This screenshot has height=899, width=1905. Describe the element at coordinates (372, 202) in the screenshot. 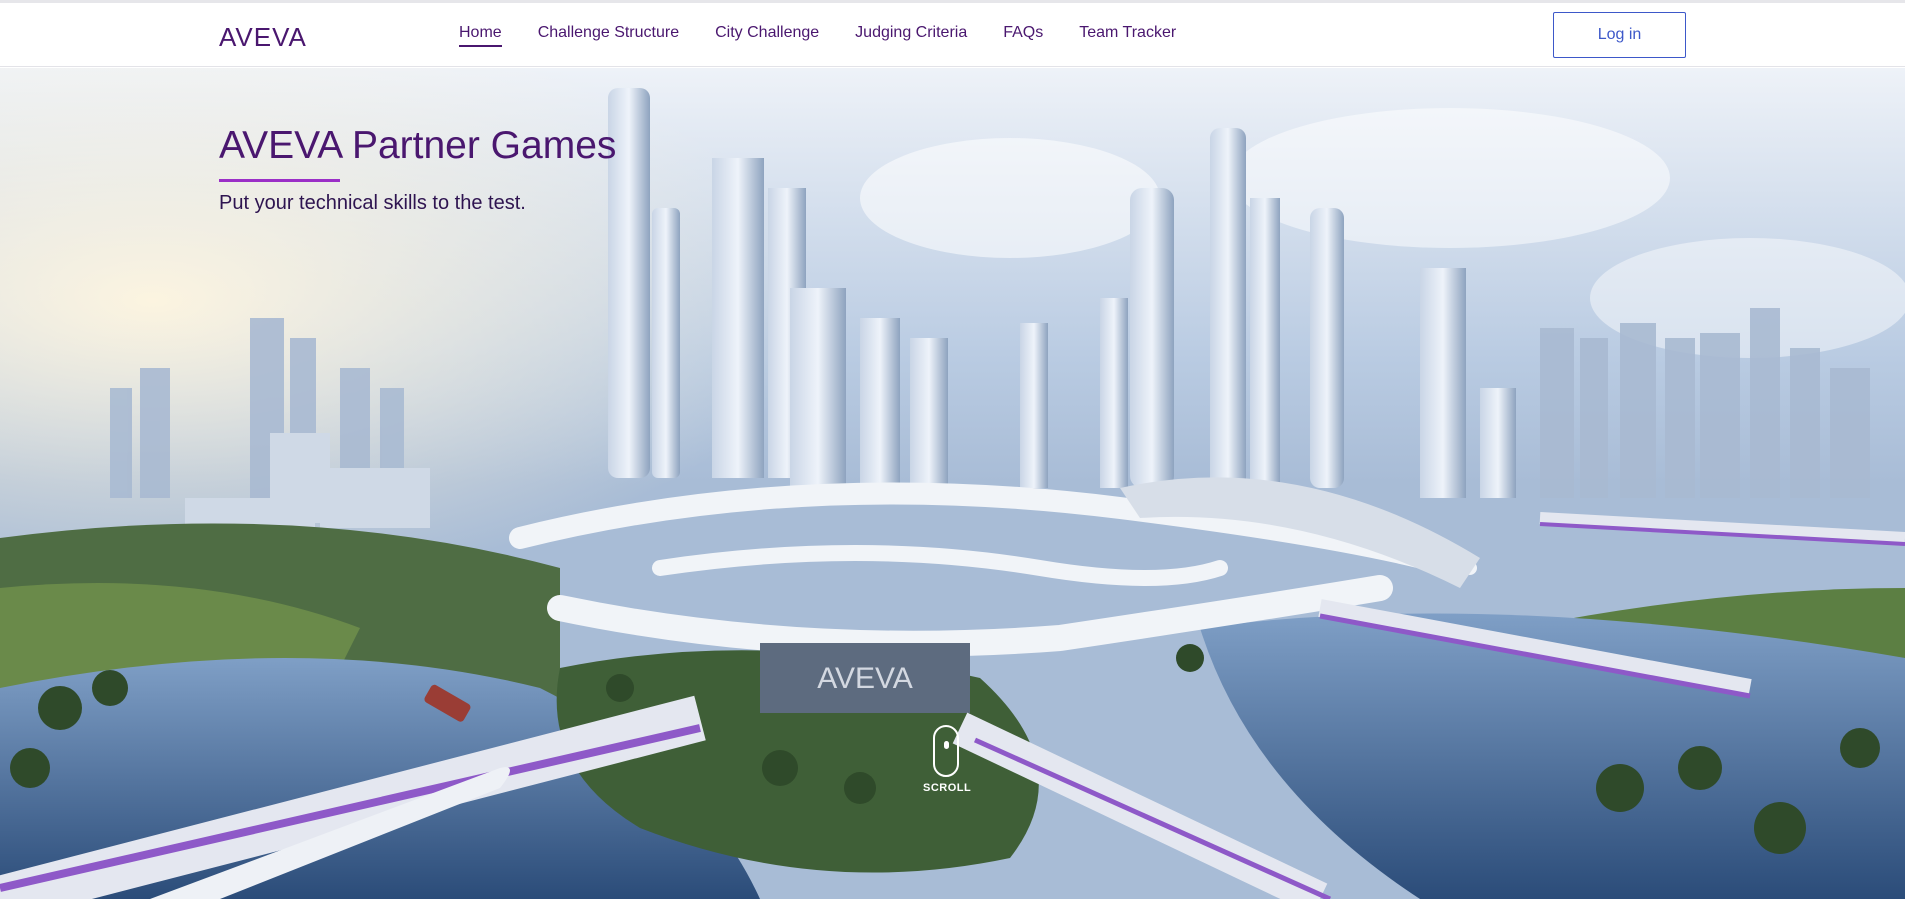

I see `hero-subtitle: Put your technical skills to the test.` at that location.